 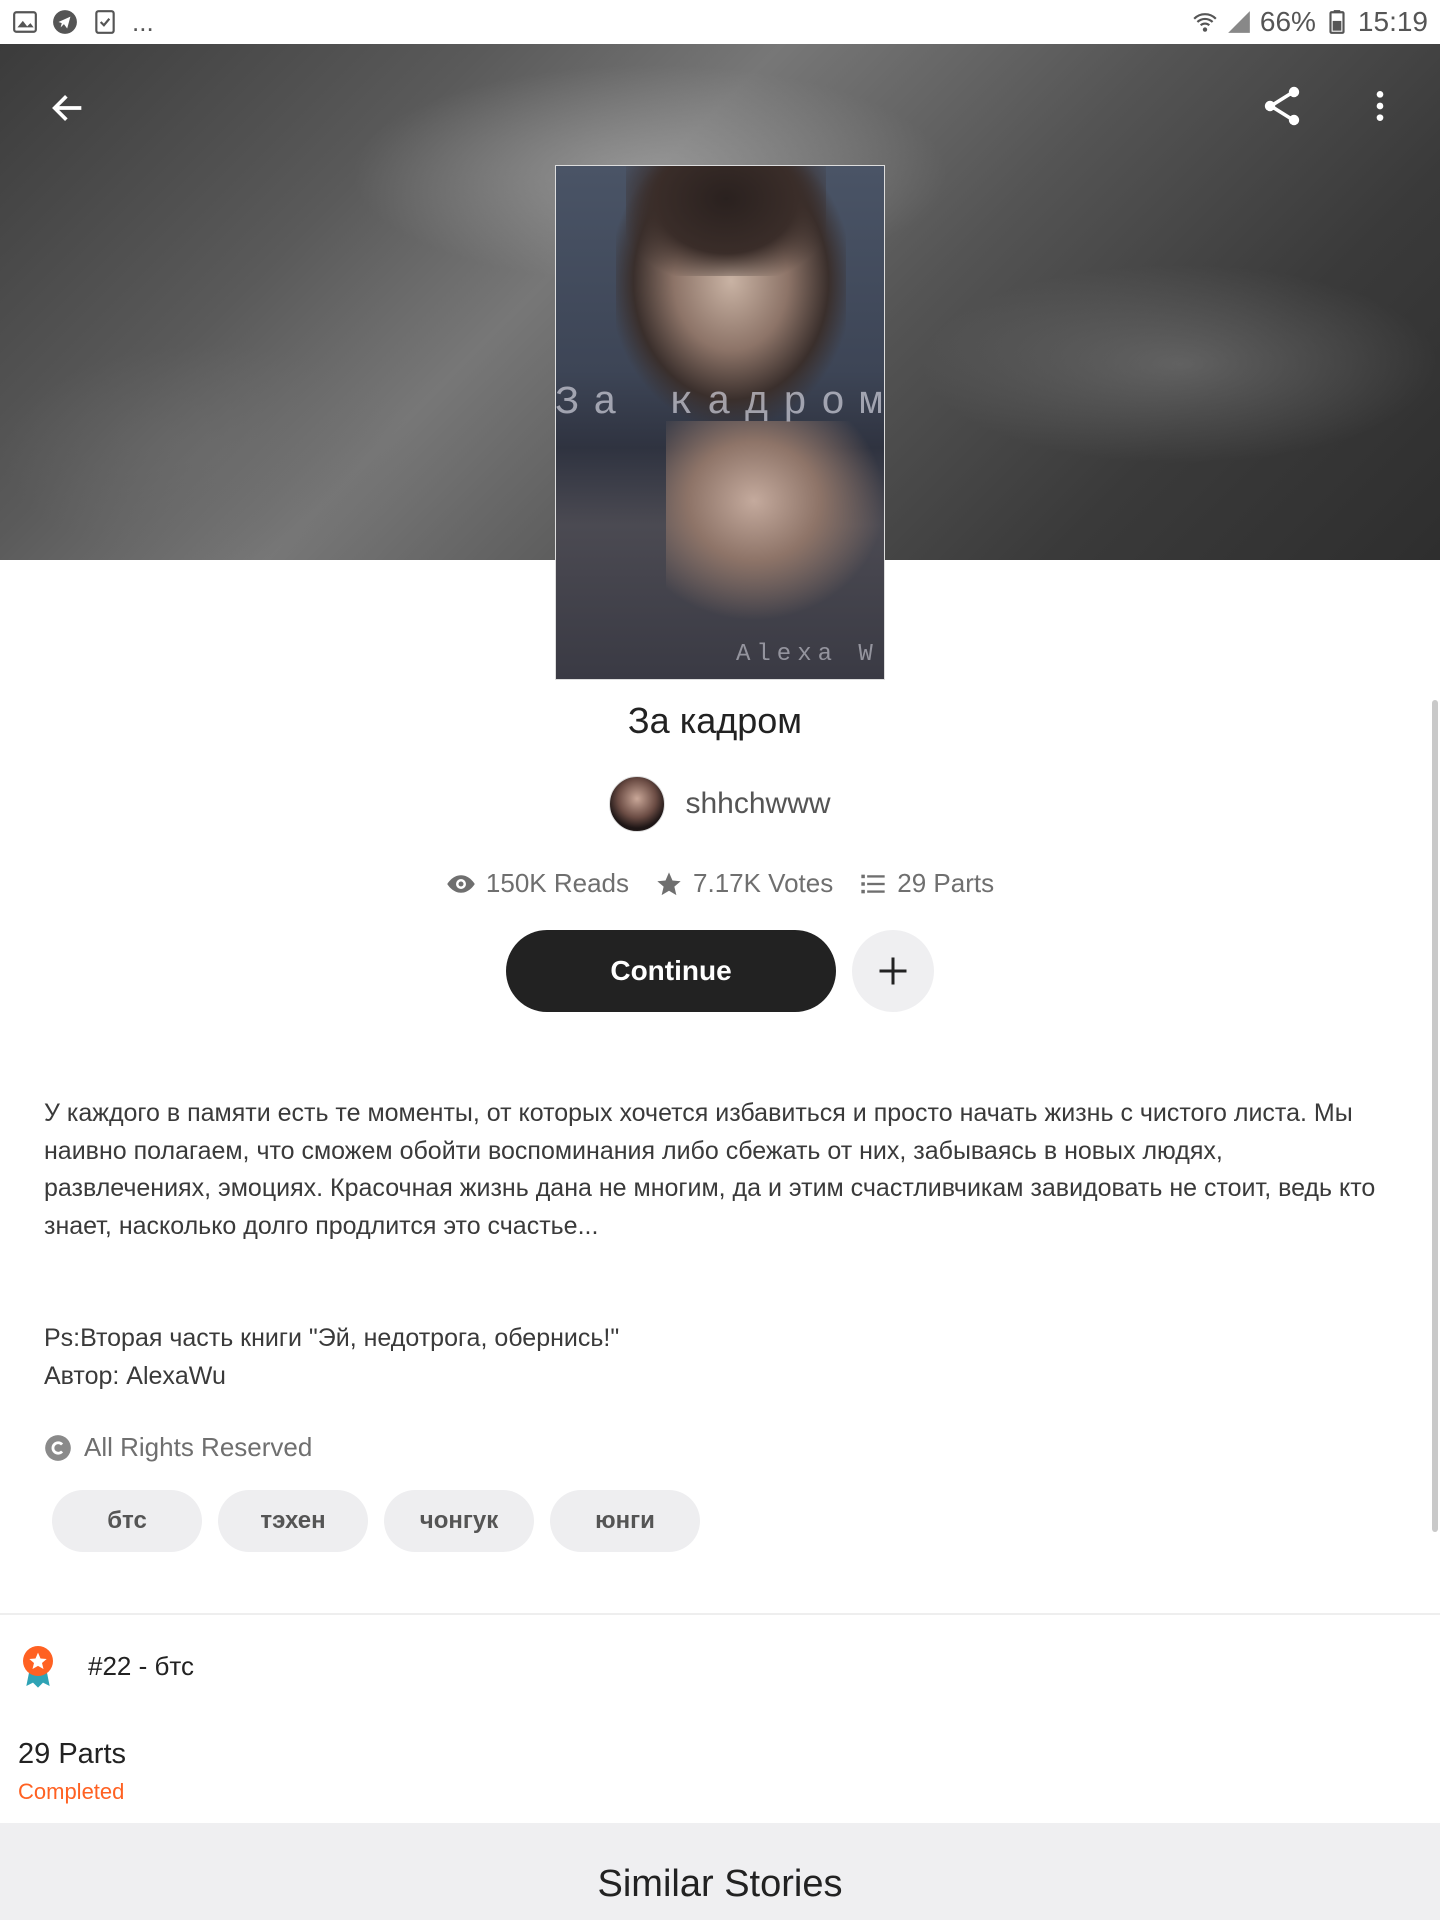 I want to click on arrow-left-icon, so click(x=67, y=108).